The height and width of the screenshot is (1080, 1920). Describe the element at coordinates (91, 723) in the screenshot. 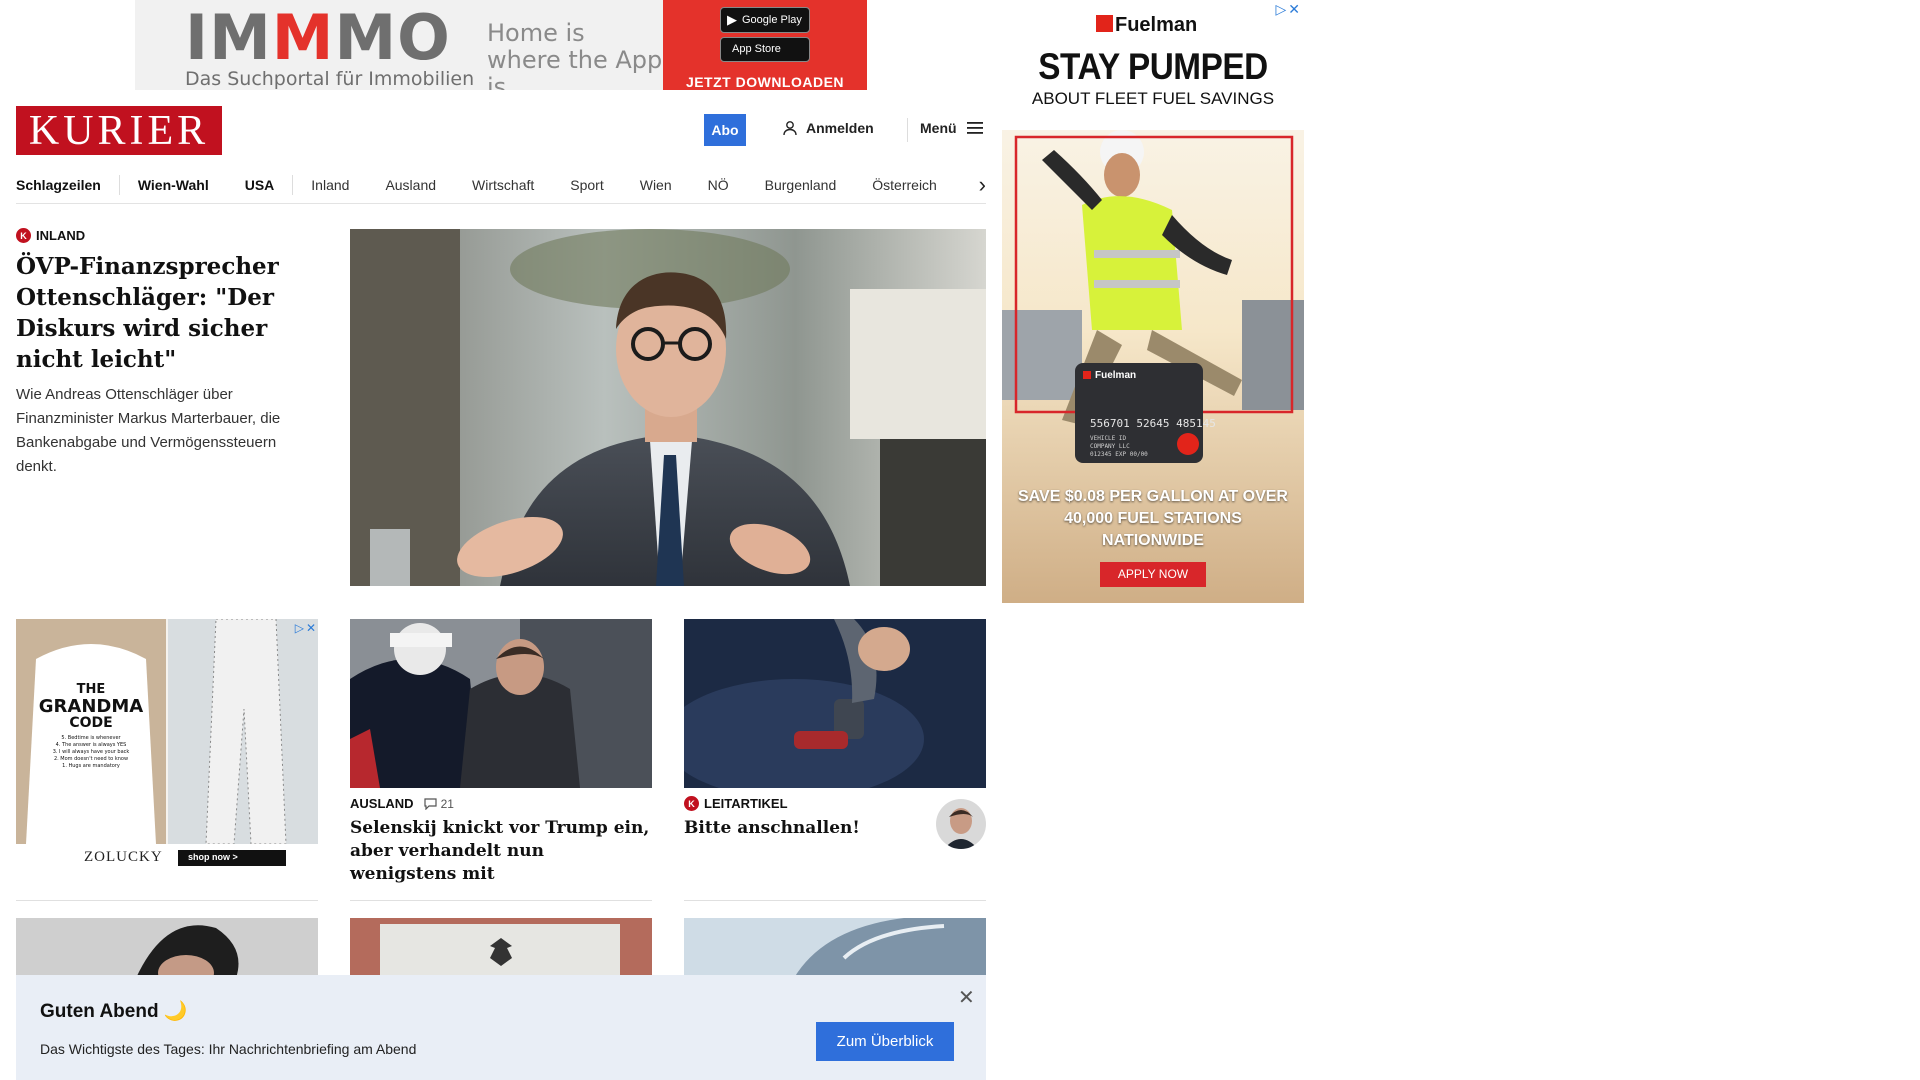

I see `ad-headline-3: CODE` at that location.